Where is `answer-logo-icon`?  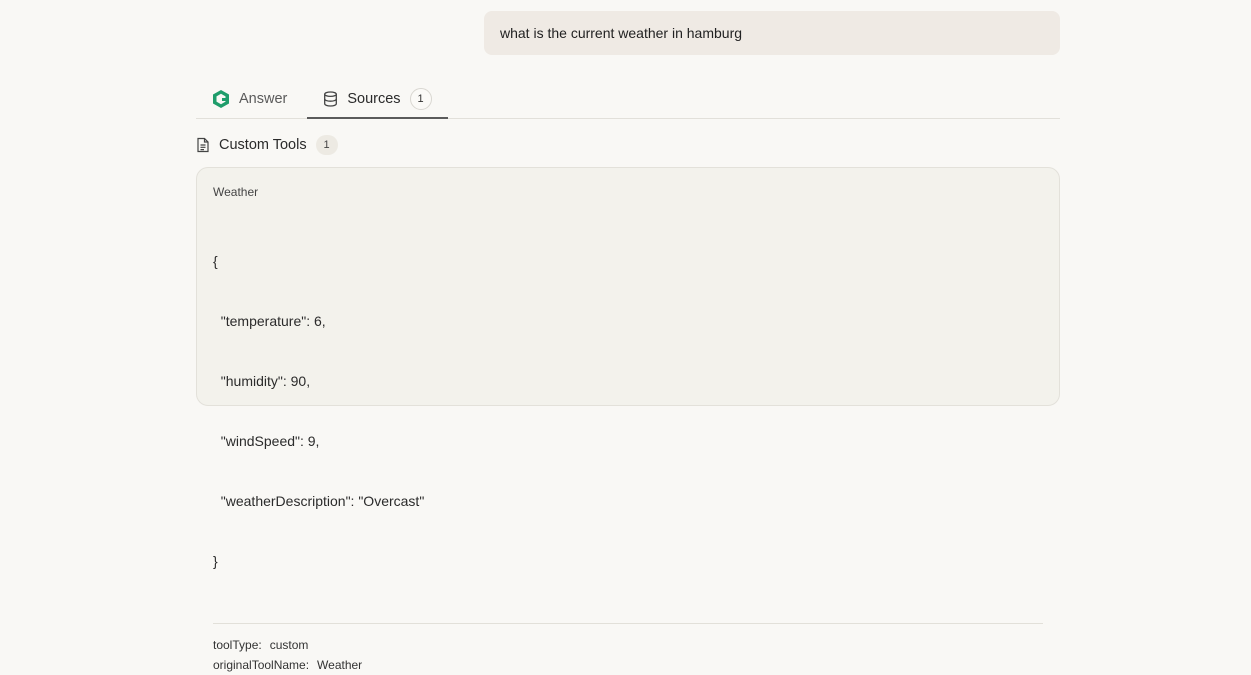 answer-logo-icon is located at coordinates (221, 99).